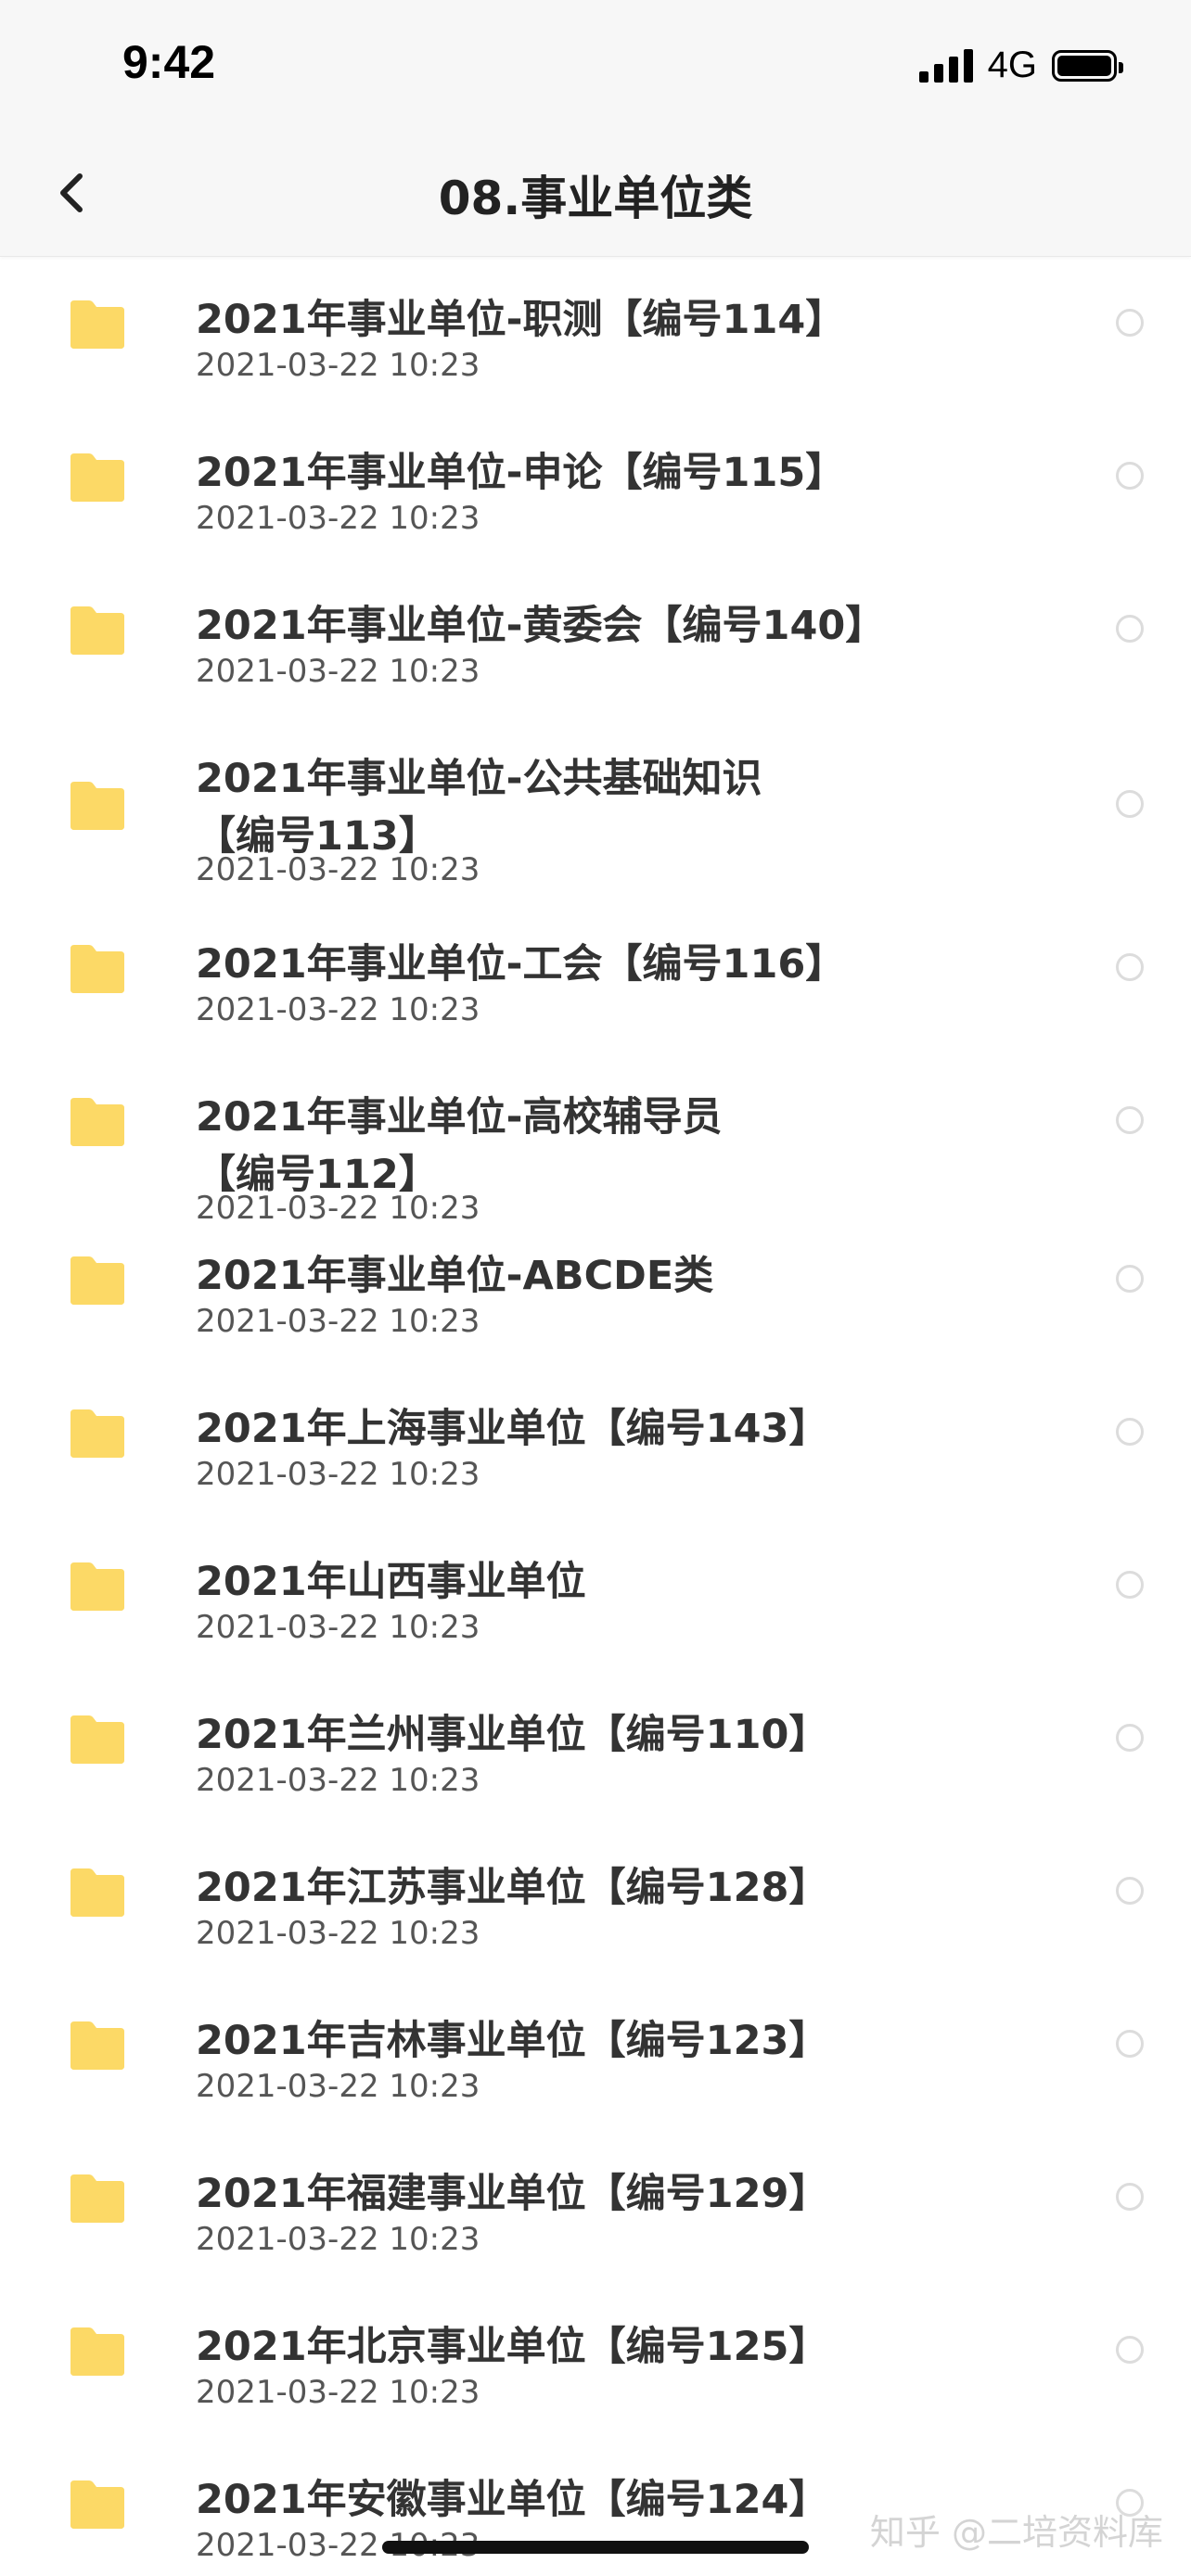  What do you see at coordinates (595, 198) in the screenshot?
I see `page-title: 08.事业单位类` at bounding box center [595, 198].